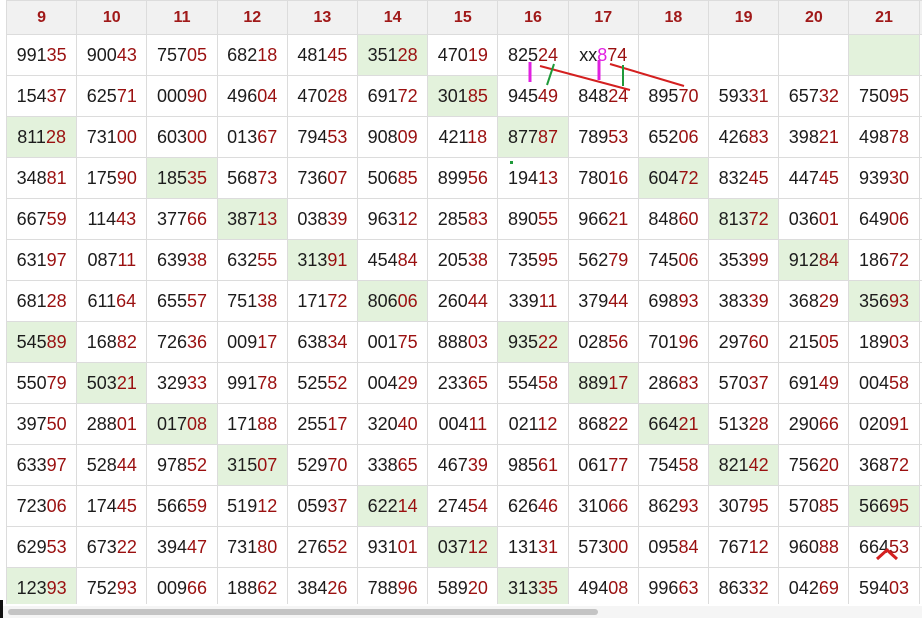 This screenshot has width=922, height=618. I want to click on number-head: 611, so click(102, 300).